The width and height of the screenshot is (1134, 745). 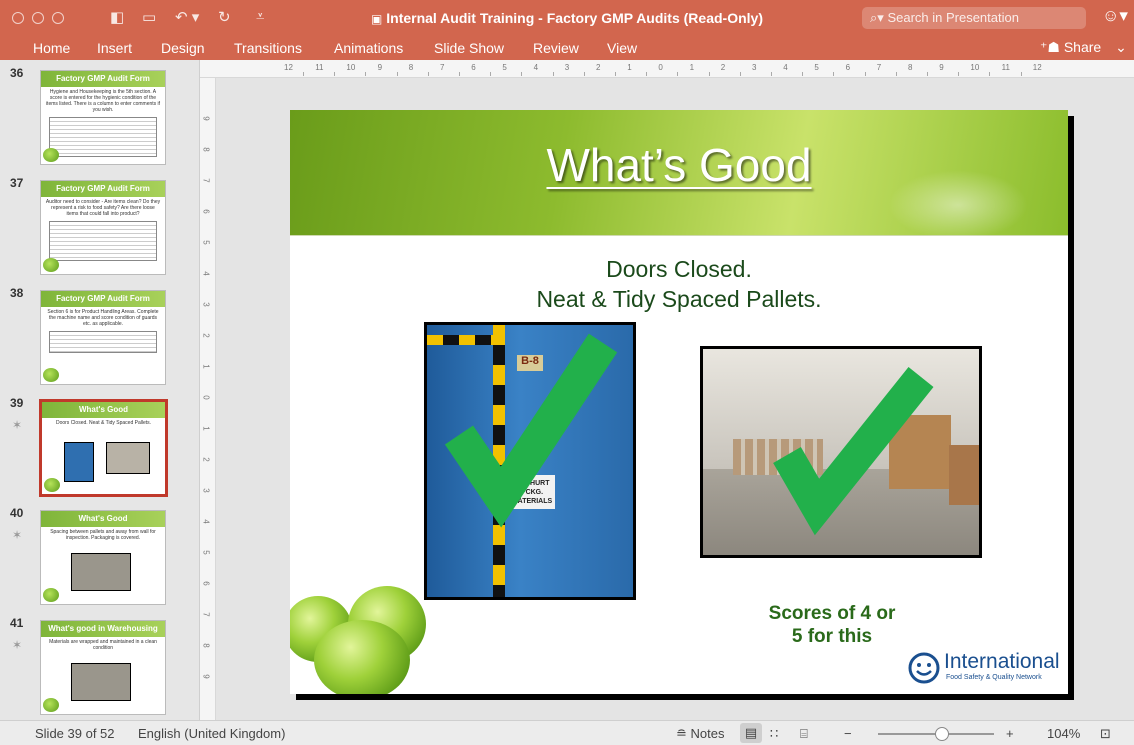 What do you see at coordinates (319, 67) in the screenshot?
I see `ruler-tick-label: 11` at bounding box center [319, 67].